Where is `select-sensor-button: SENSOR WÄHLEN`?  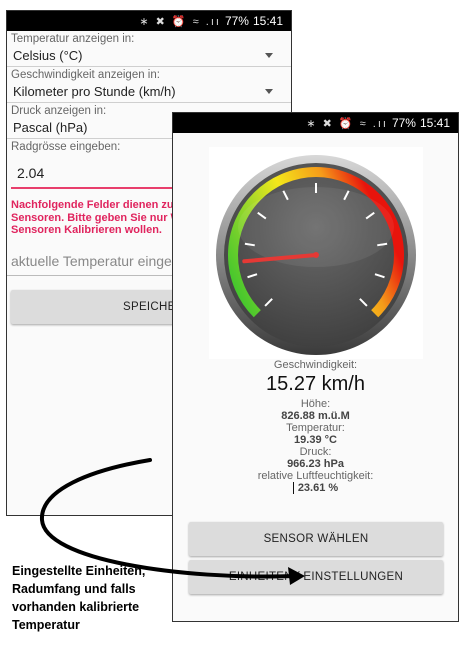 select-sensor-button: SENSOR WÄHLEN is located at coordinates (316, 539).